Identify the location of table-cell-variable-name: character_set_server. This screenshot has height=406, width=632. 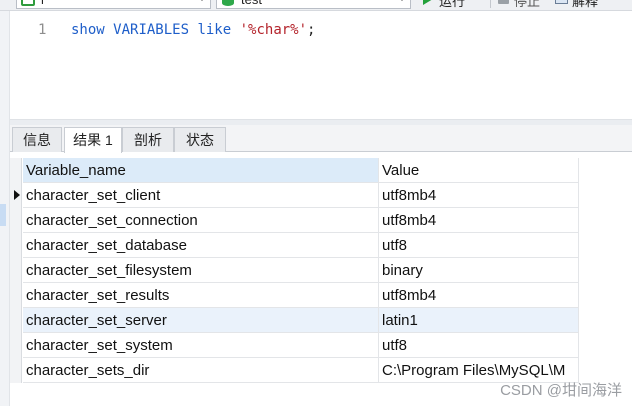
(201, 320).